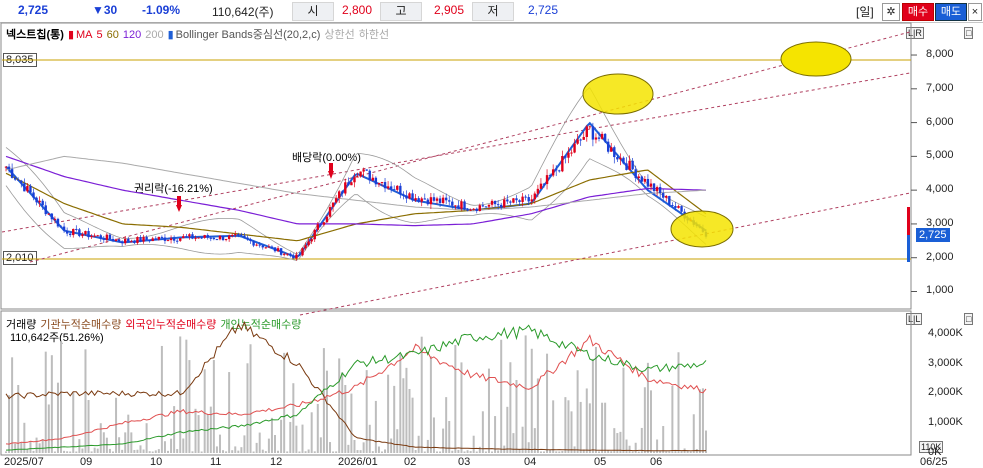 The width and height of the screenshot is (983, 468). I want to click on settings-icon: ✲, so click(891, 12).